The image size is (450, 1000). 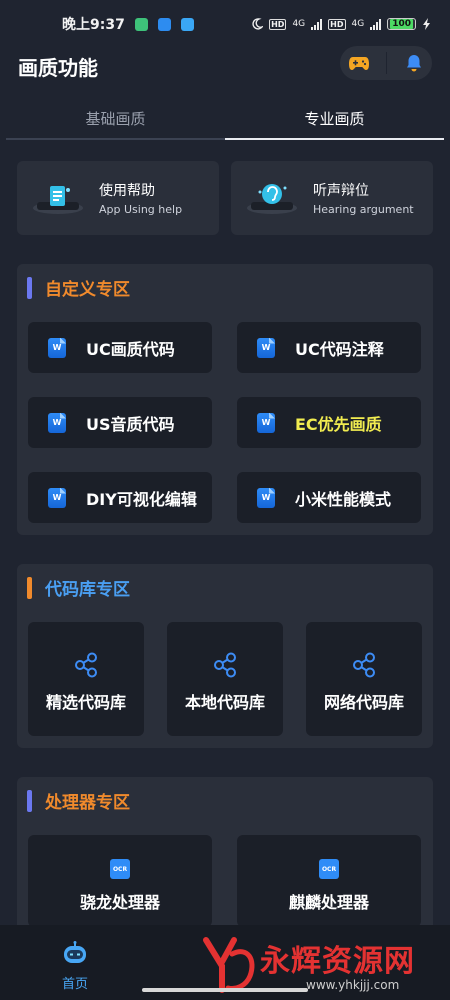 I want to click on processor-label: 麒麟处理器, so click(x=328, y=902).